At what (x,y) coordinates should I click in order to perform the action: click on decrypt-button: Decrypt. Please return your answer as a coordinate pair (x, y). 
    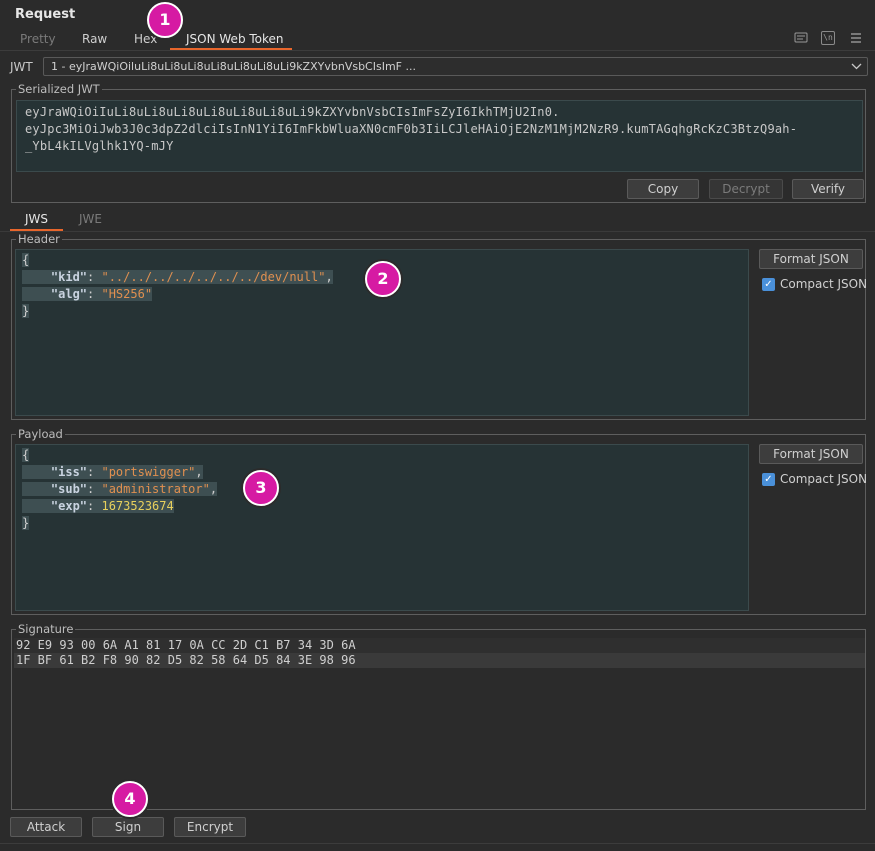
    Looking at the image, I should click on (746, 189).